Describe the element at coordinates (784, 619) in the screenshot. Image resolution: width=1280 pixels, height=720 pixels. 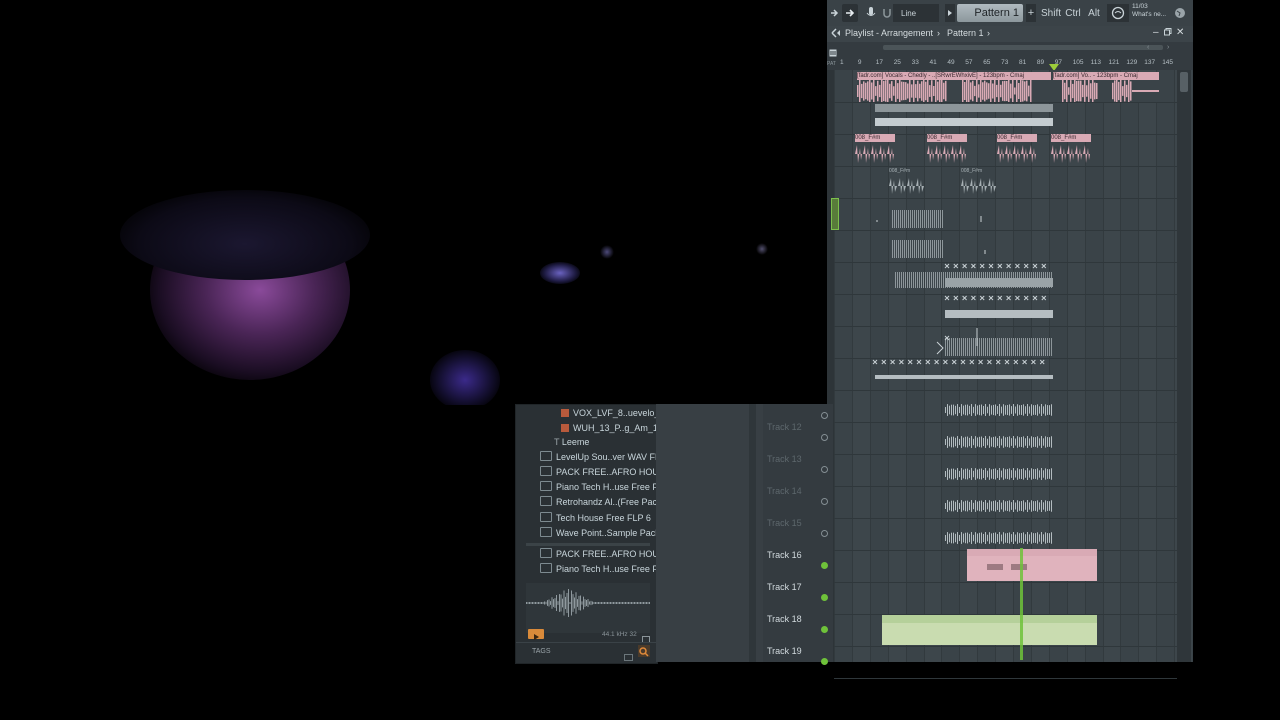
I see `track-name: Track 18` at that location.